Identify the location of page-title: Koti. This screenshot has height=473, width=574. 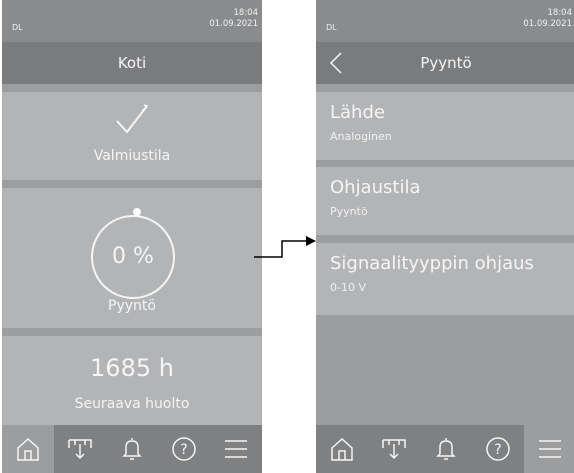
(132, 63).